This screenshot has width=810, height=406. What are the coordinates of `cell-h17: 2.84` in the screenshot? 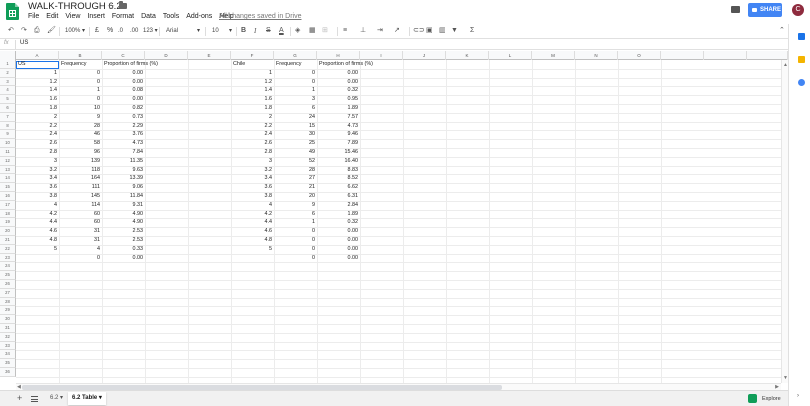 It's located at (339, 205).